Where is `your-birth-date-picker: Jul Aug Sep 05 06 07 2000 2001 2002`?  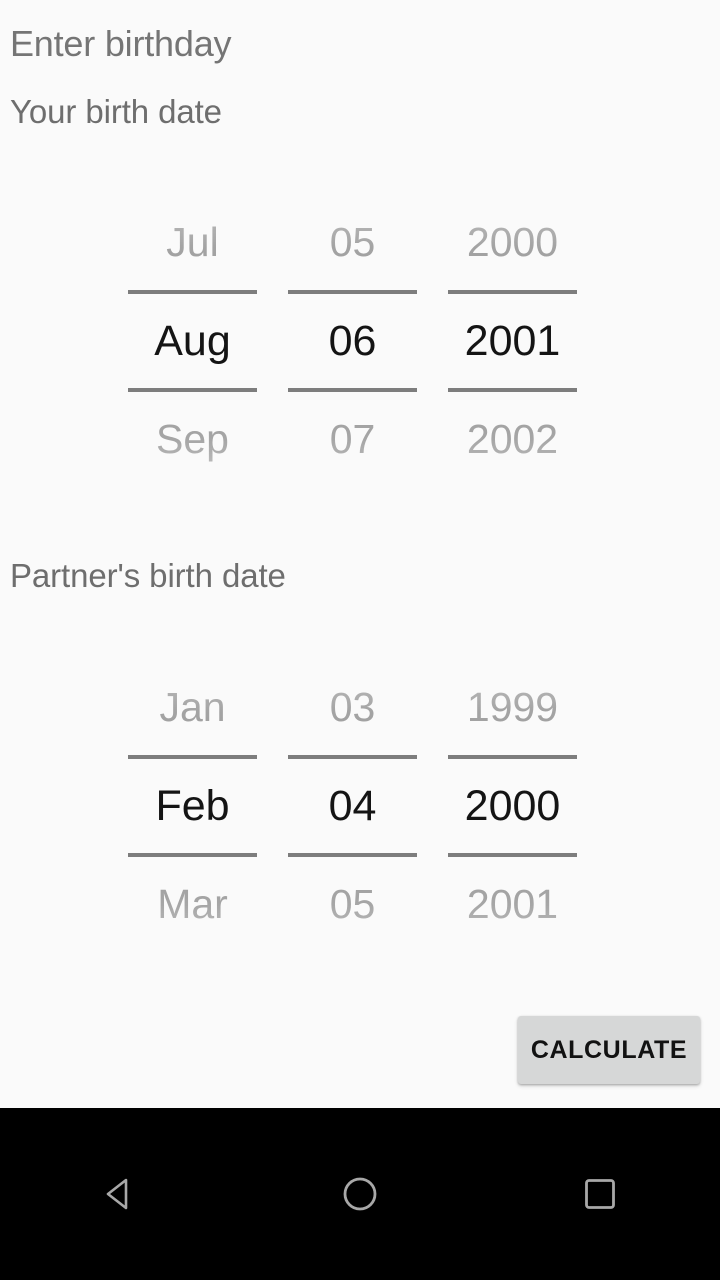 your-birth-date-picker: Jul Aug Sep 05 06 07 2000 2001 2002 is located at coordinates (352, 345).